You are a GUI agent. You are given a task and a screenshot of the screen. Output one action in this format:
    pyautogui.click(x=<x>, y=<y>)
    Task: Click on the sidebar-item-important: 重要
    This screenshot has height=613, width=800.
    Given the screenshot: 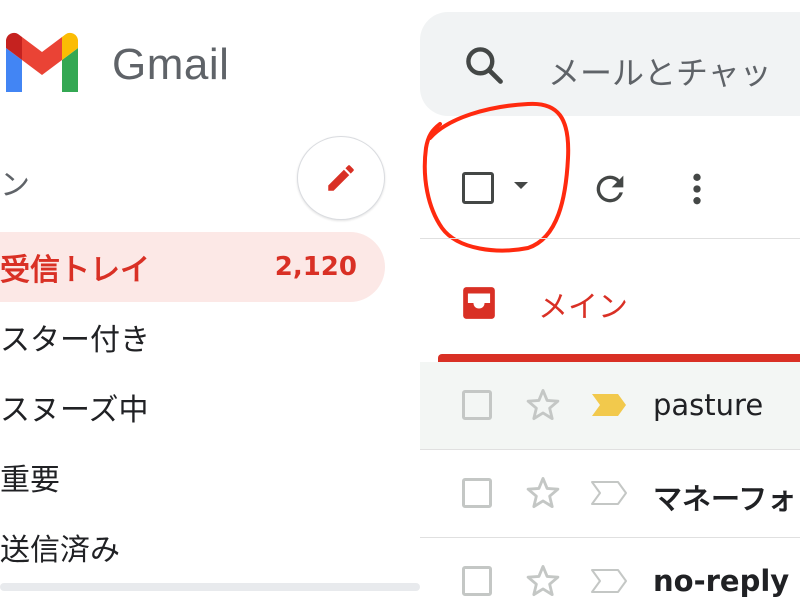 What is the action you would take?
    pyautogui.click(x=192, y=477)
    